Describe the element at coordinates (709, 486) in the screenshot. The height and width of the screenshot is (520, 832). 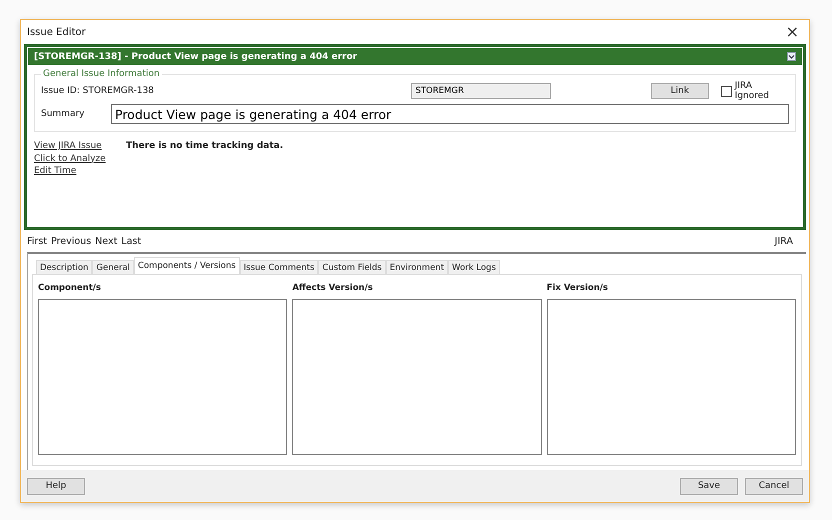
I see `save-button: Save` at that location.